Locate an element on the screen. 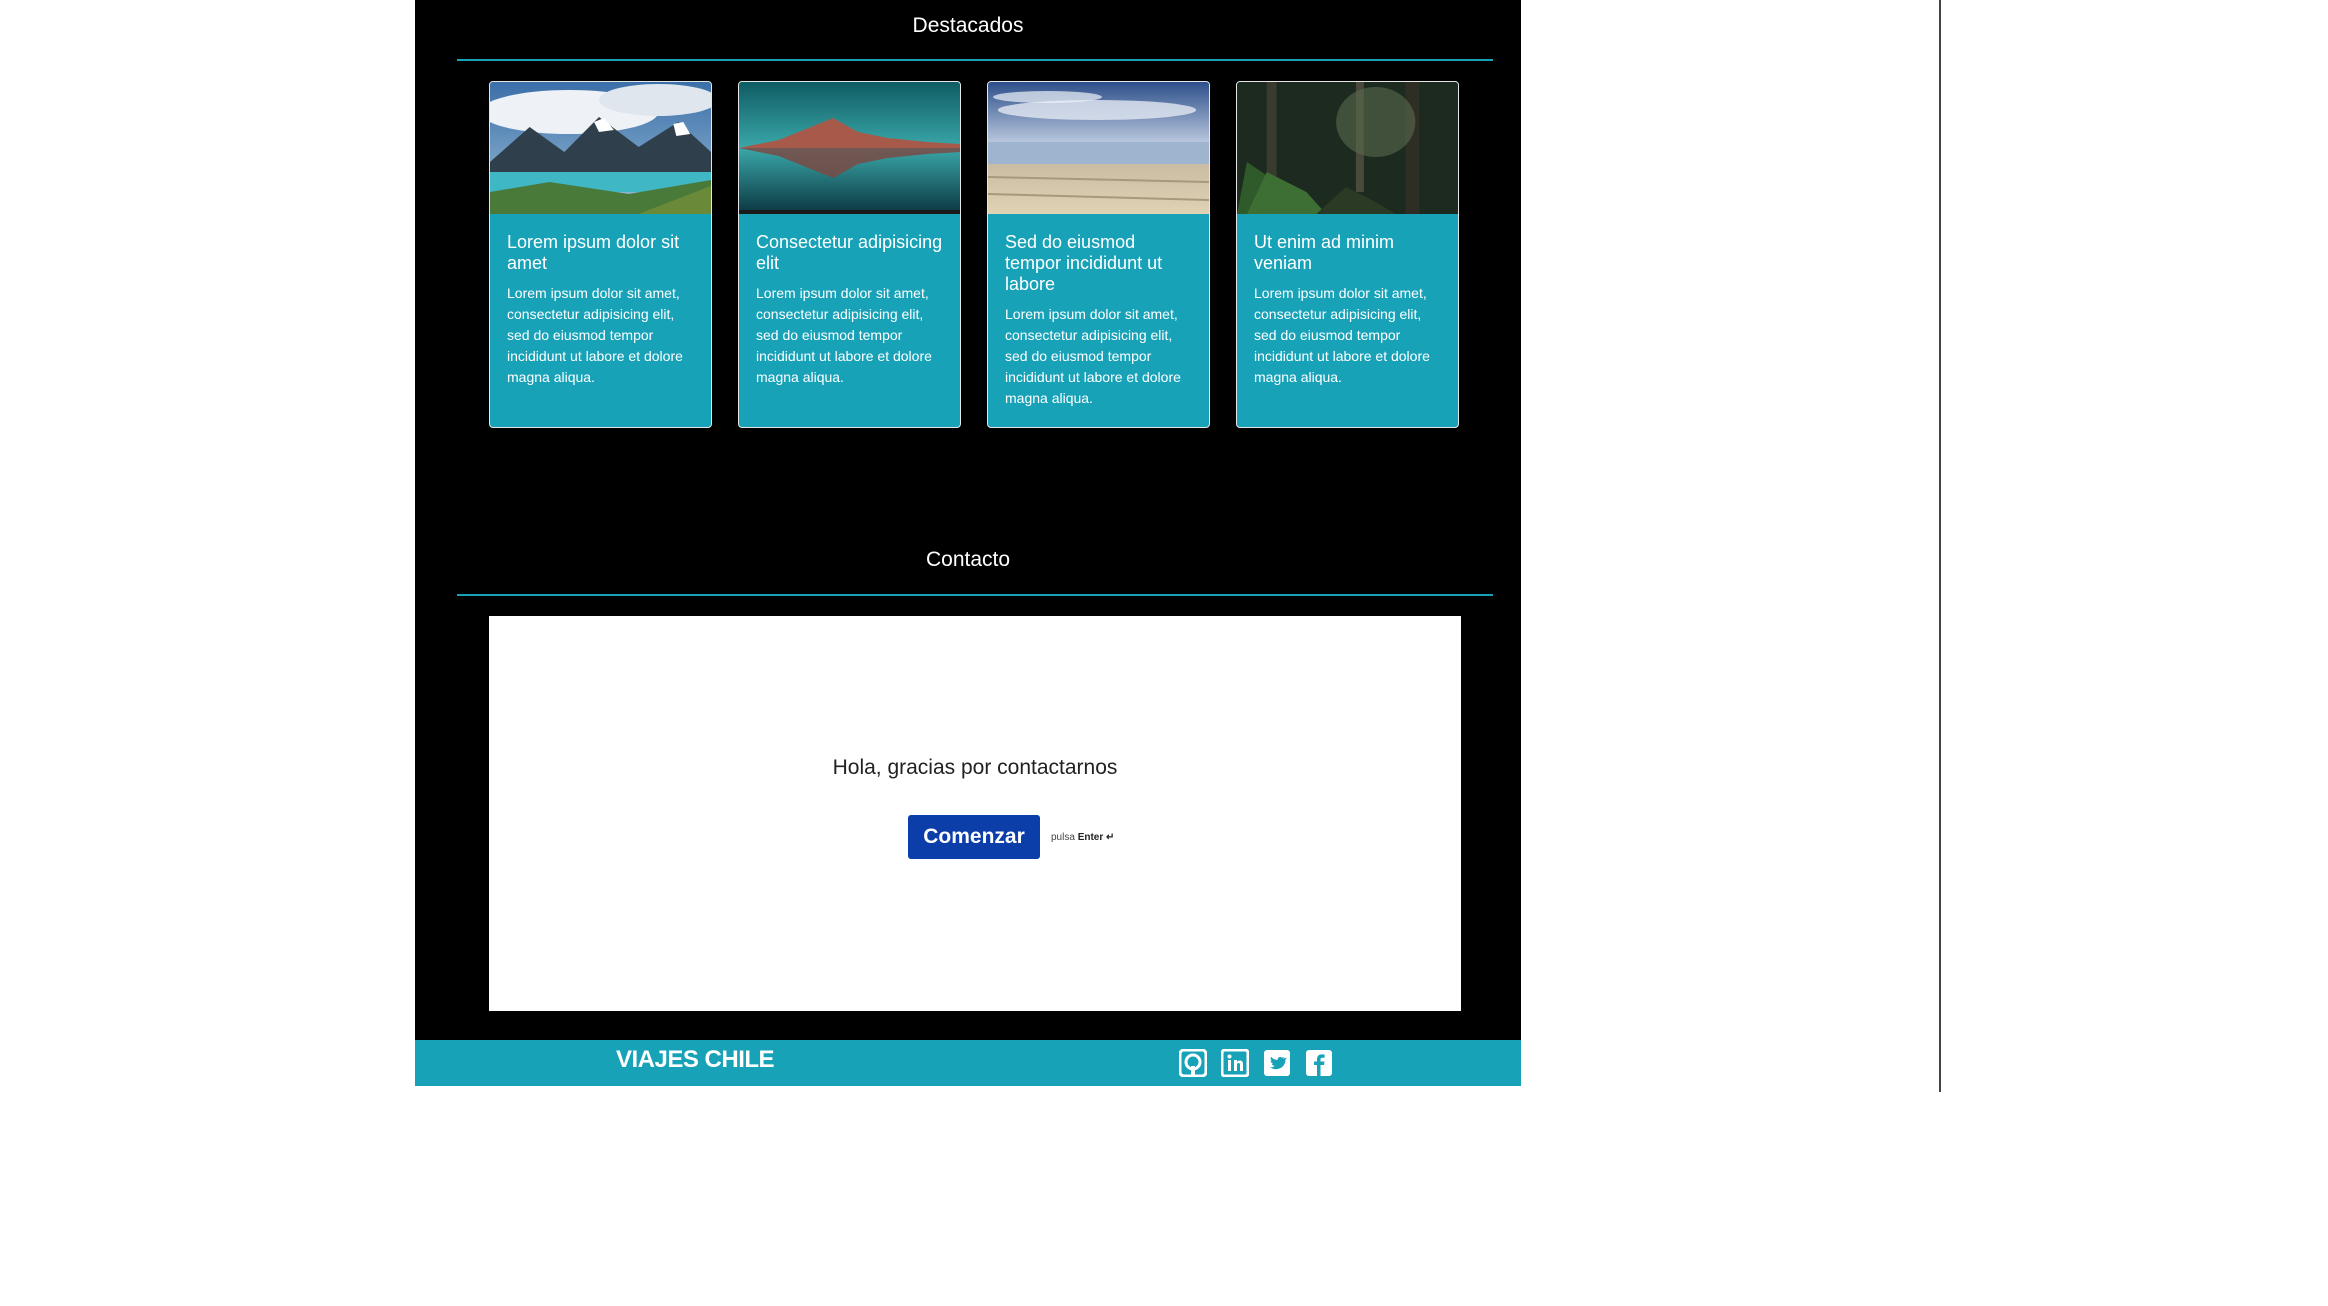  card-title: Lorem ipsum dolor sit amet is located at coordinates (593, 252).